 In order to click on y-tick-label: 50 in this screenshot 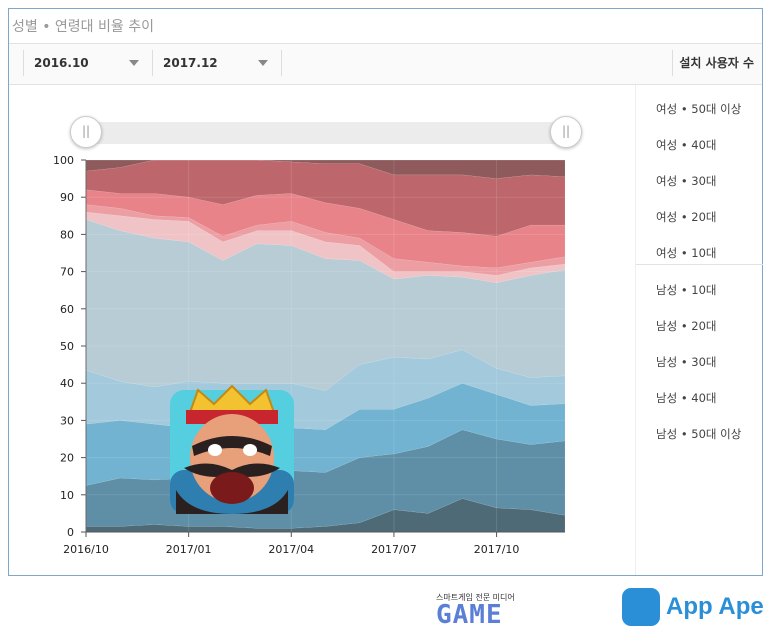, I will do `click(67, 346)`.